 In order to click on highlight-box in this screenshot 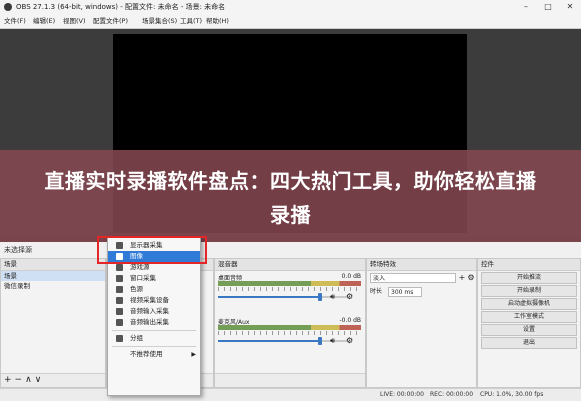, I will do `click(152, 250)`.